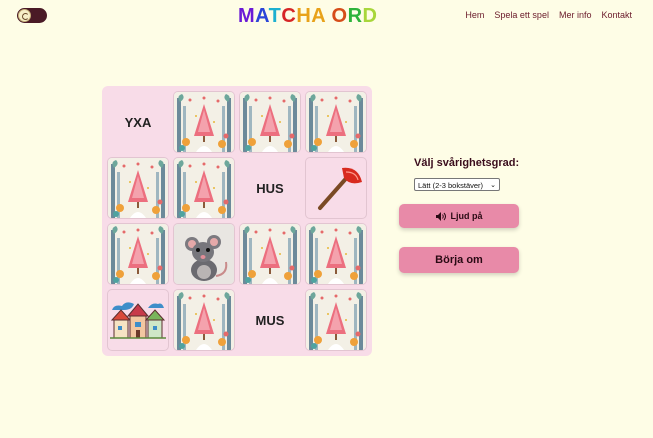  Describe the element at coordinates (474, 15) in the screenshot. I see `nav-link-home: Hem` at that location.